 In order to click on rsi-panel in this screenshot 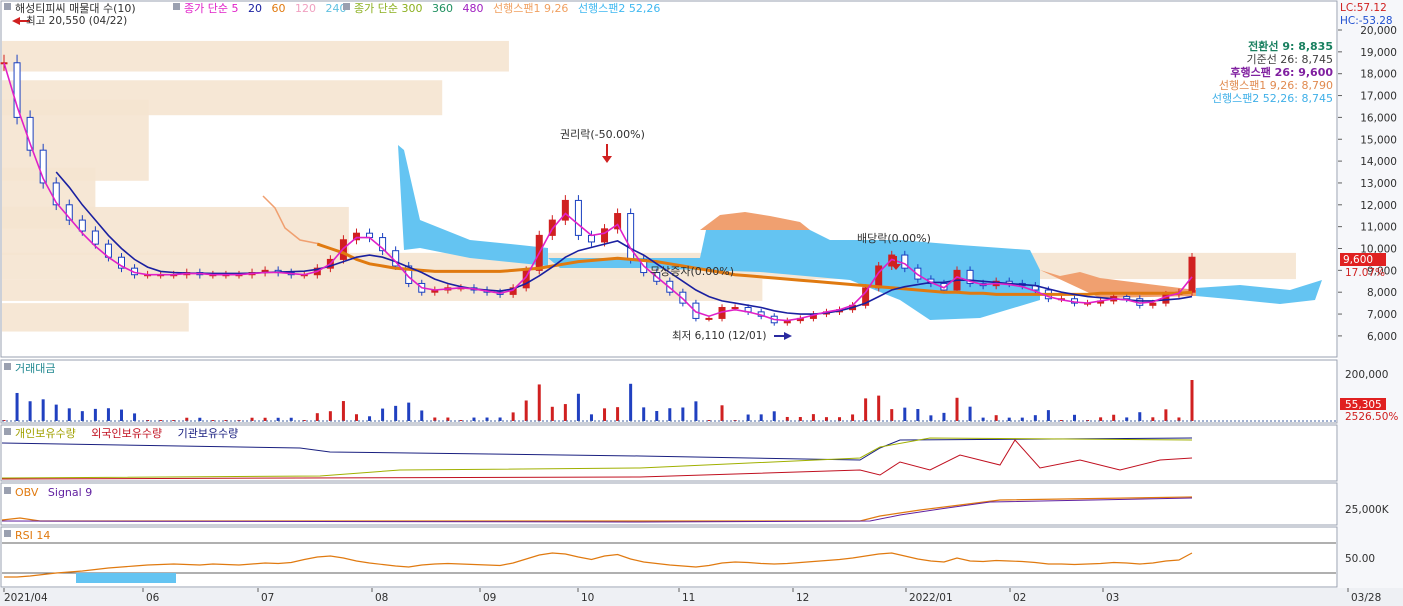, I will do `click(669, 557)`.